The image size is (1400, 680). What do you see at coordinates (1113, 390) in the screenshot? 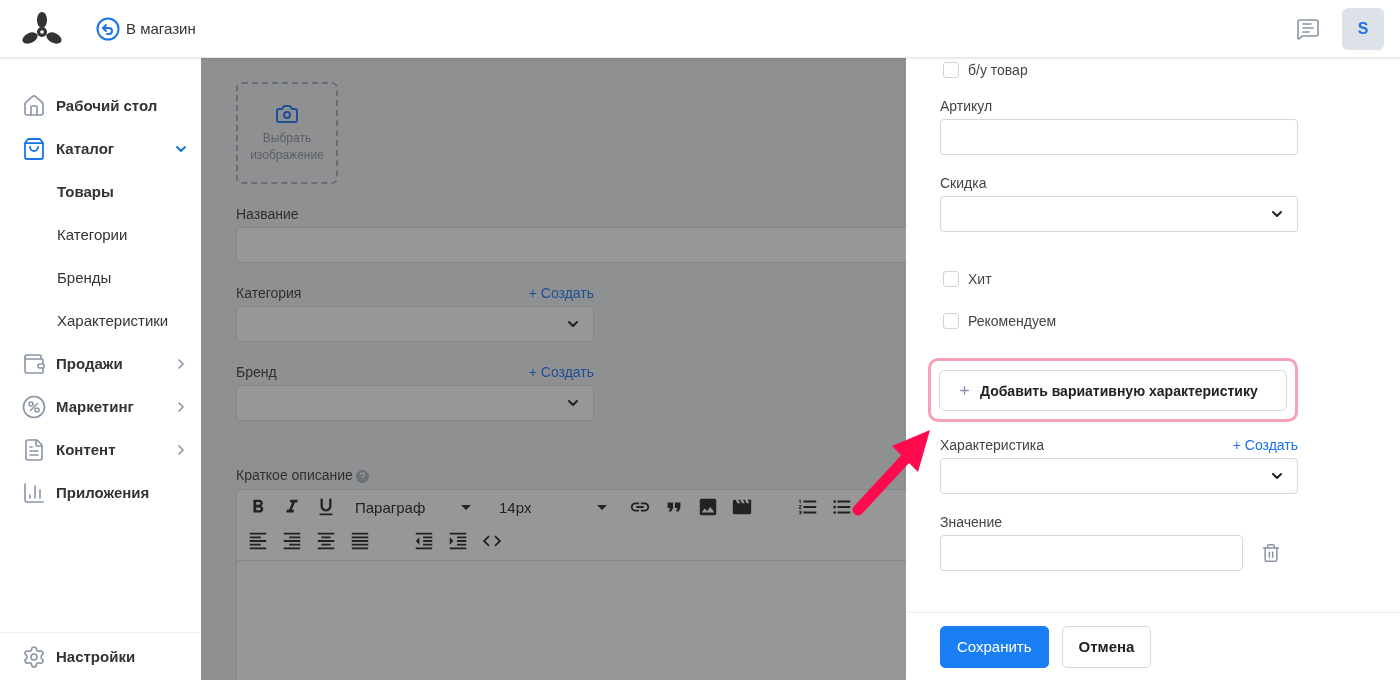
I see `add-variant-button: Добавить вариативную характеристику` at bounding box center [1113, 390].